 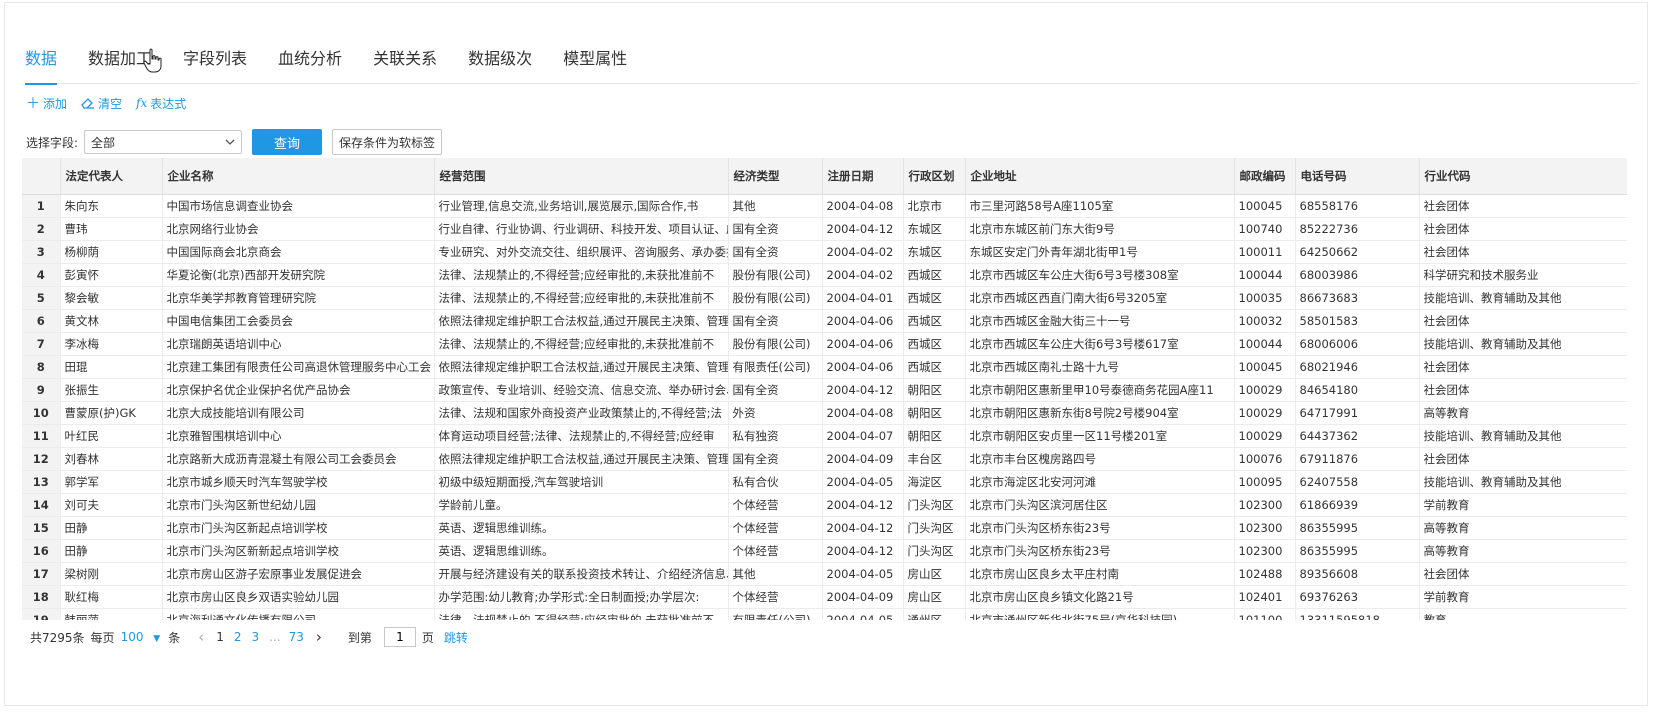 I want to click on table-cell: 100045, so click(x=1265, y=367).